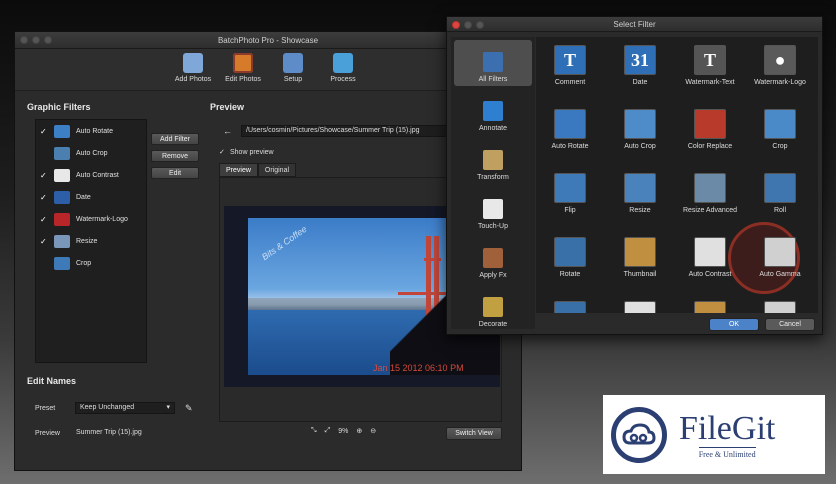 This screenshot has width=836, height=484. Describe the element at coordinates (293, 71) in the screenshot. I see `toolbar-setup-button: Setup` at that location.